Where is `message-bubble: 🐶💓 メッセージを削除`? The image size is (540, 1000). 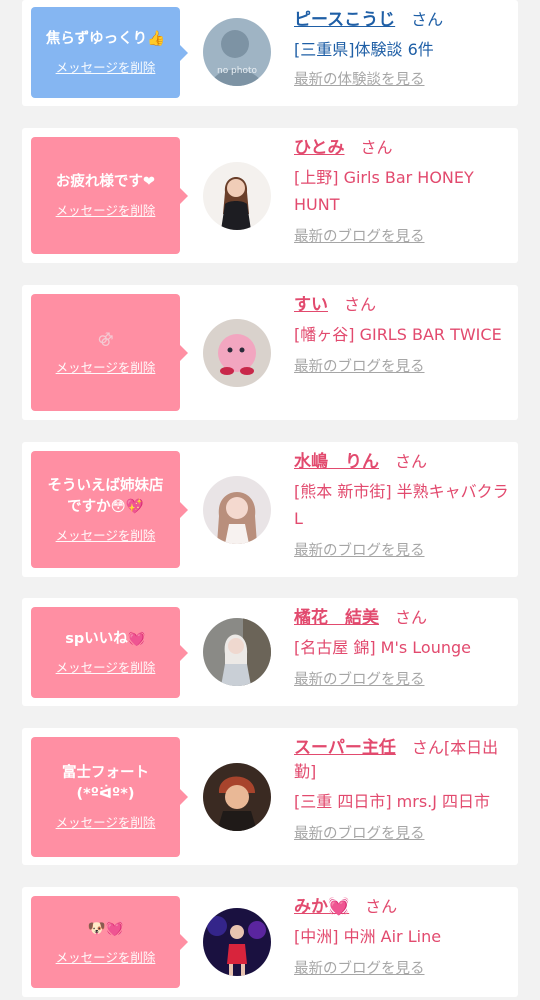 message-bubble: 🐶💓 メッセージを削除 is located at coordinates (109, 942).